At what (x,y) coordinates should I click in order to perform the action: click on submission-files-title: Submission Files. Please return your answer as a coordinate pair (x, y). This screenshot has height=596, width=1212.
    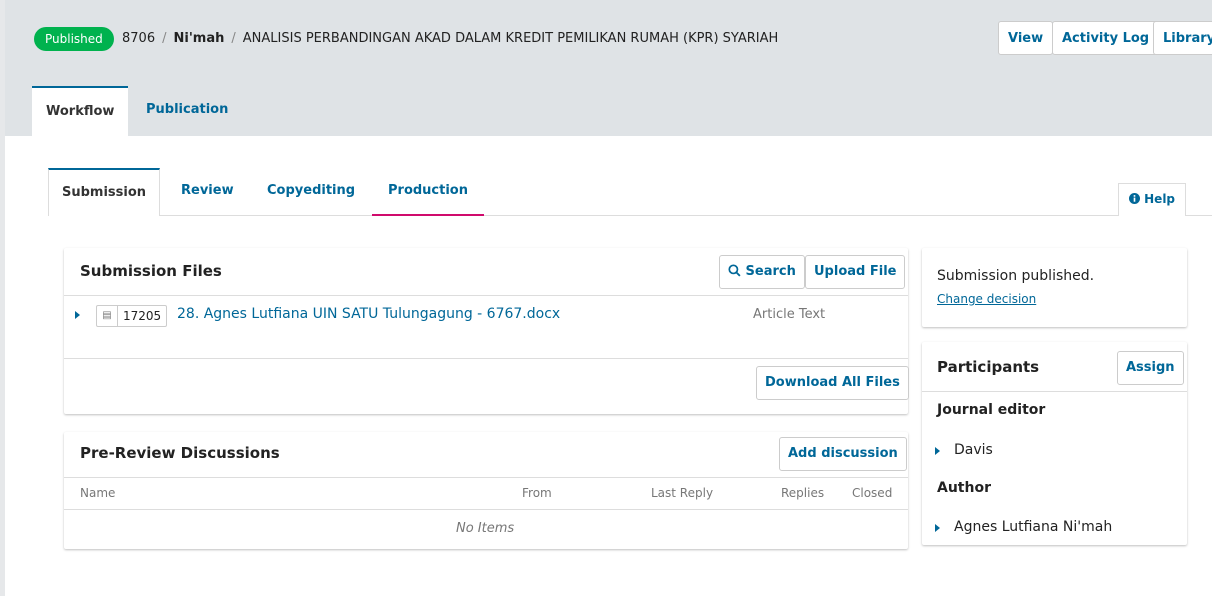
    Looking at the image, I should click on (151, 271).